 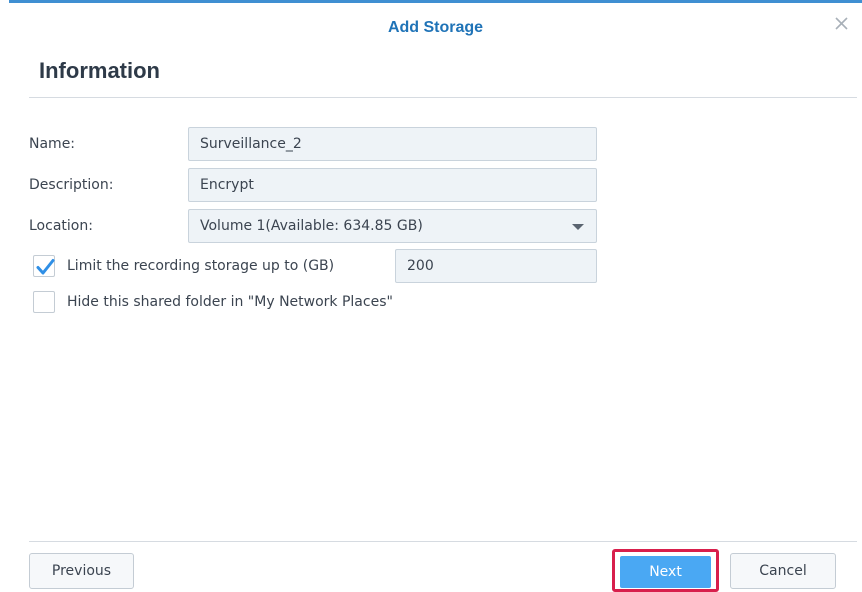 I want to click on location-select: Volume 1(Available: 634.85 GB), so click(x=392, y=226).